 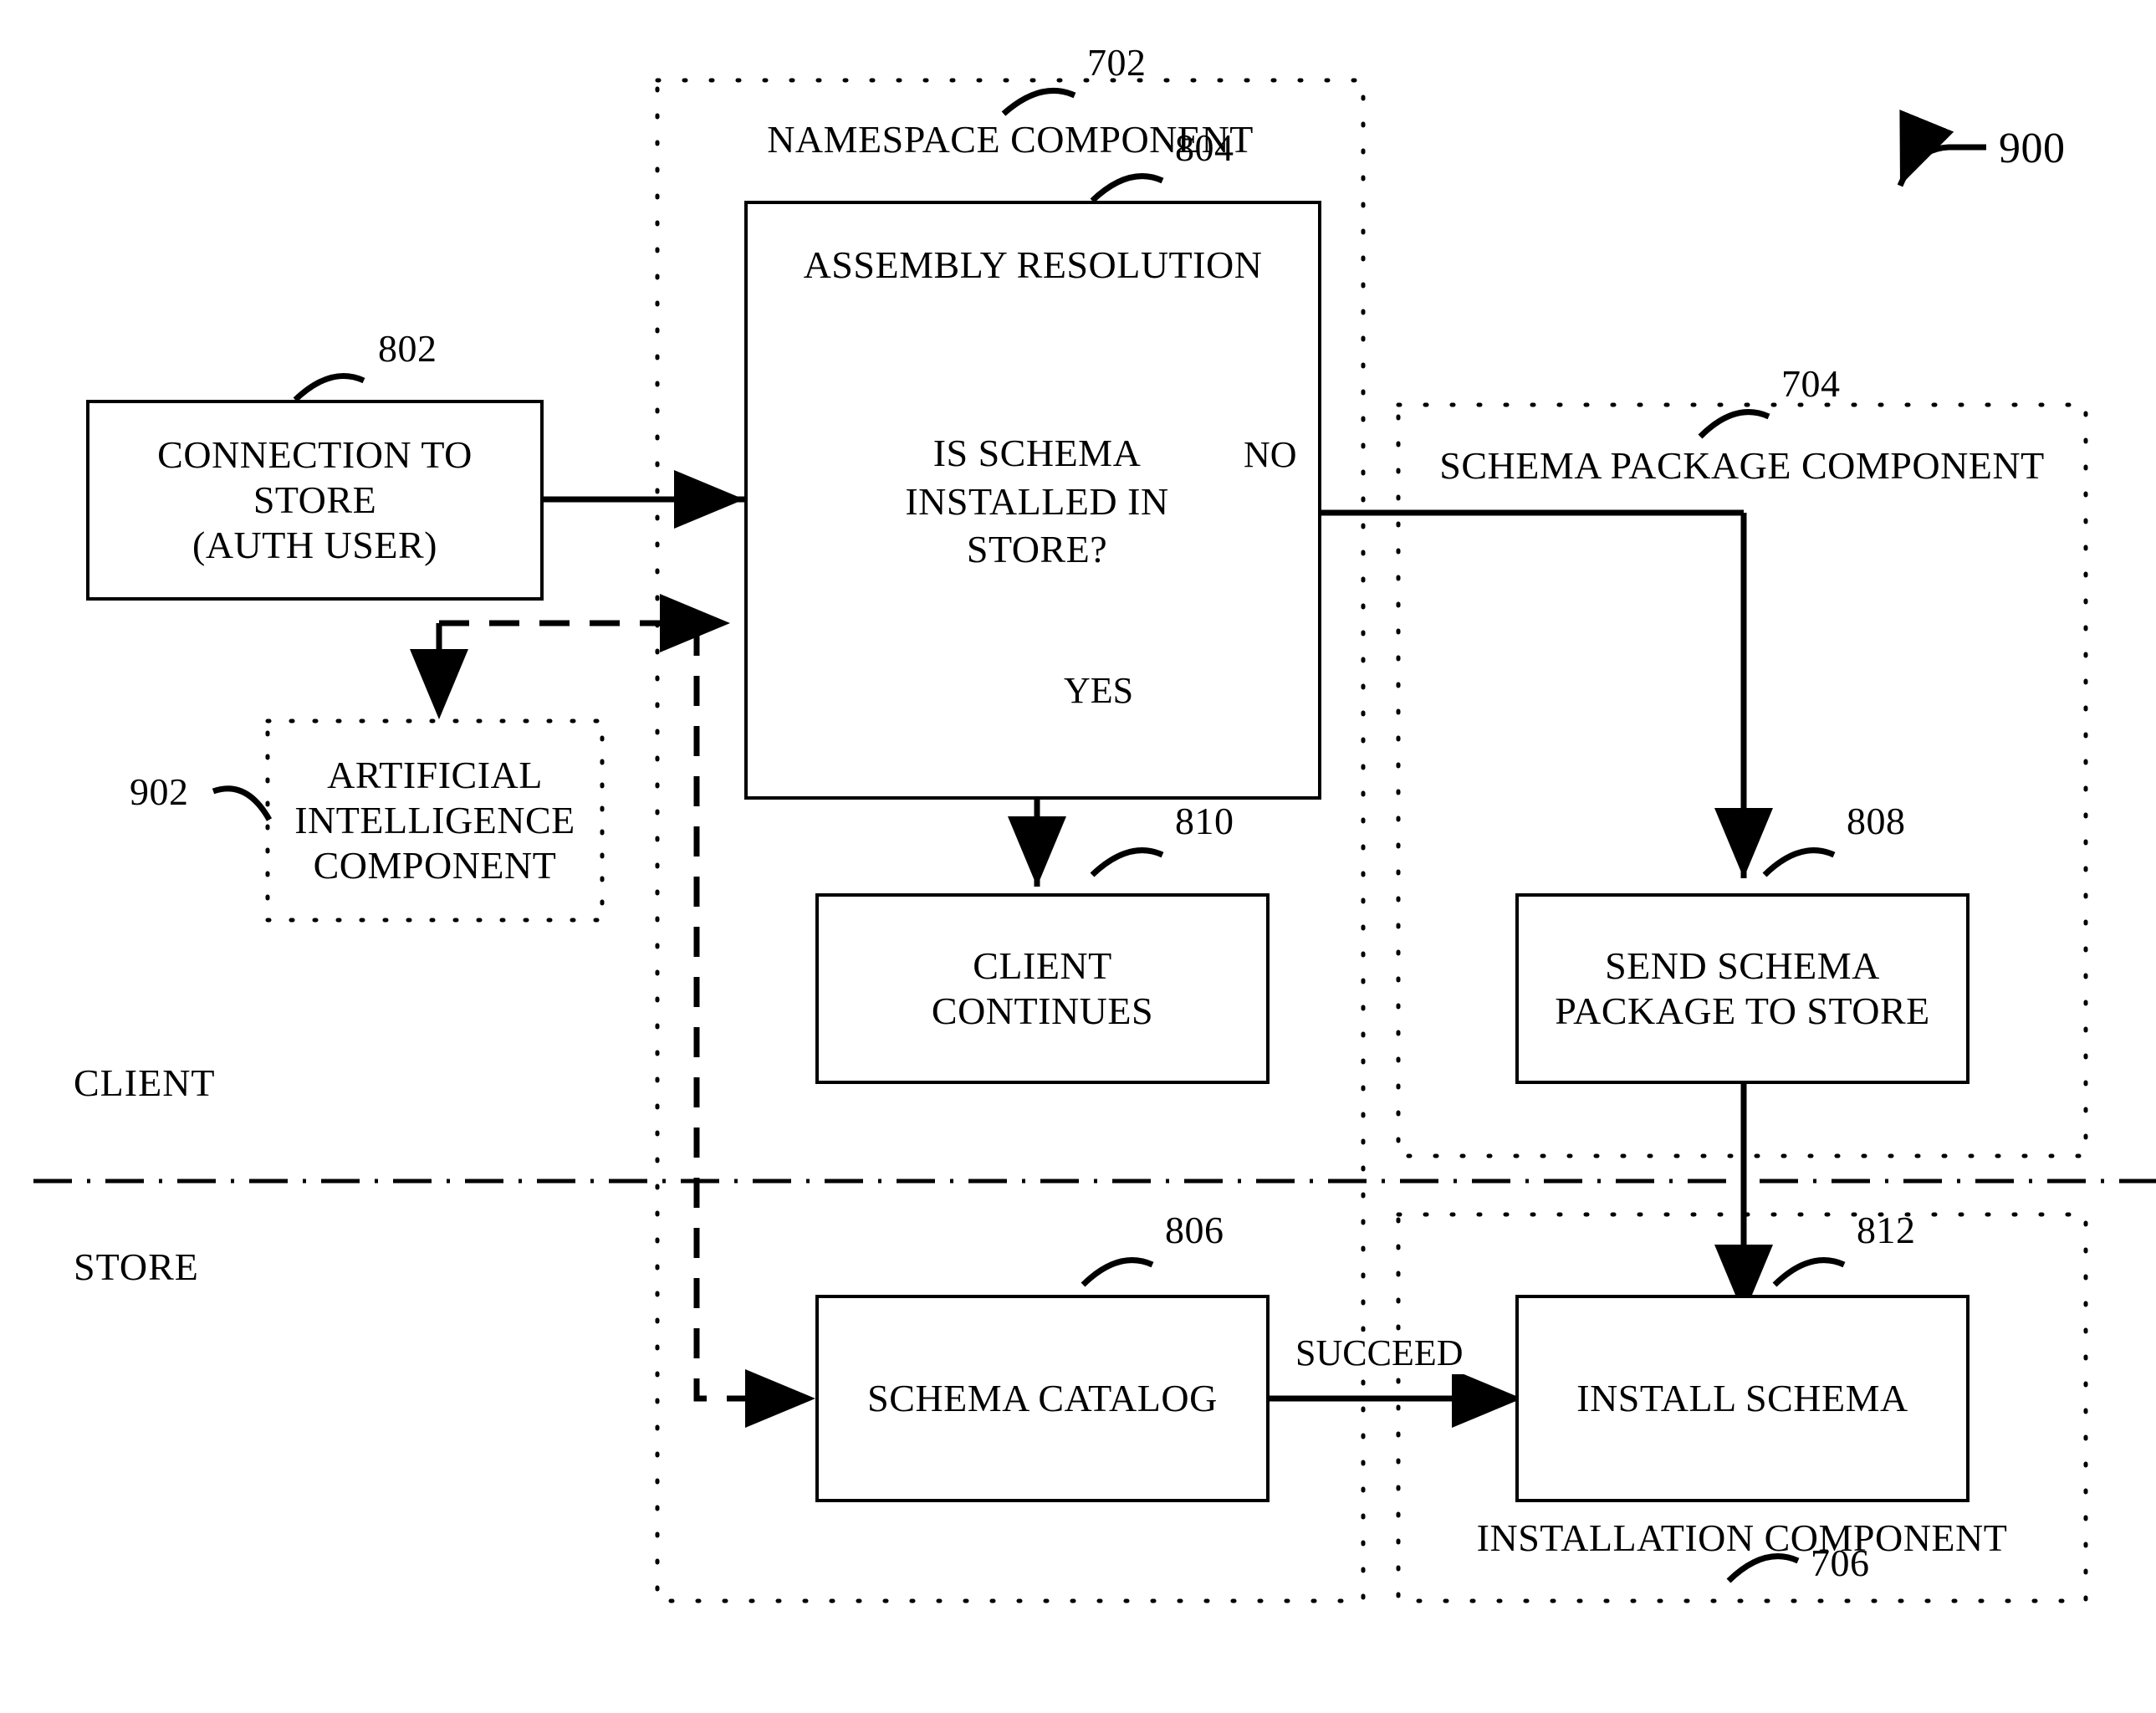 What do you see at coordinates (242, 803) in the screenshot?
I see `ref-902-leader` at bounding box center [242, 803].